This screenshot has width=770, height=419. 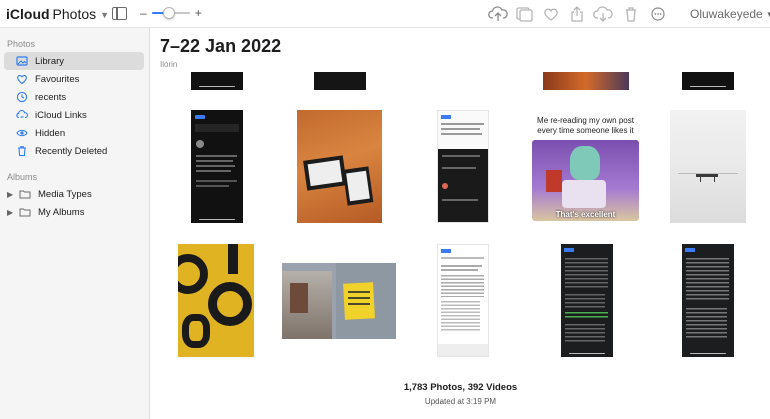 What do you see at coordinates (577, 14) in the screenshot?
I see `share-icon` at bounding box center [577, 14].